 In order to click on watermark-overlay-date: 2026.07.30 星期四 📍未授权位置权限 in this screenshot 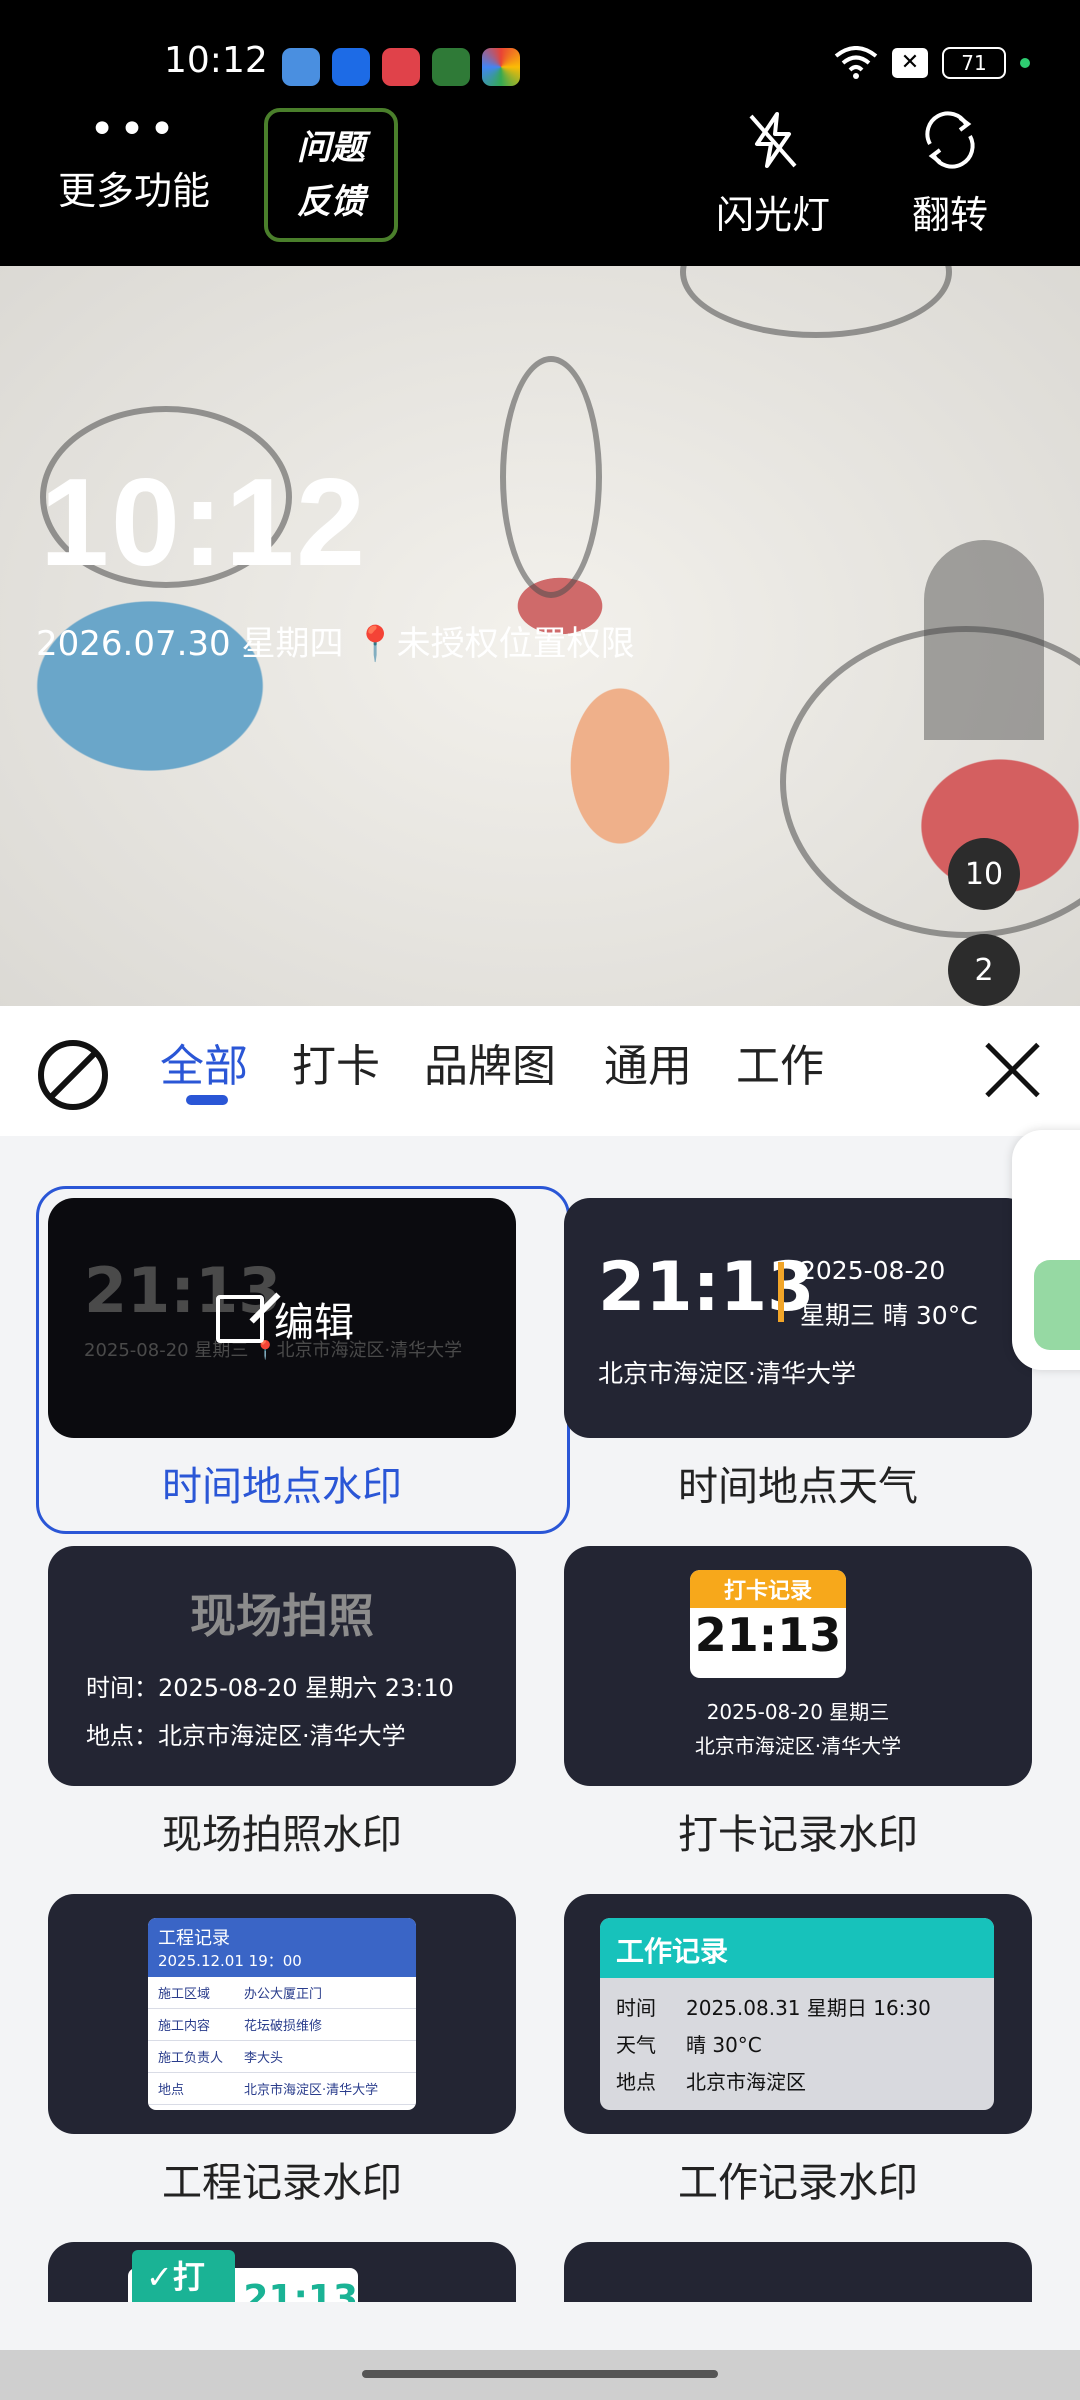, I will do `click(335, 640)`.